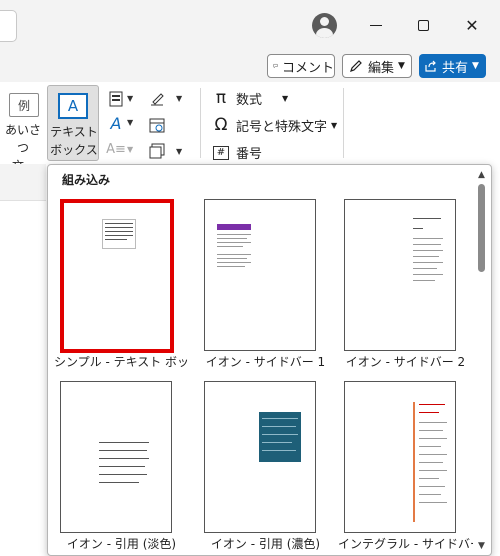 This screenshot has height=556, width=500. Describe the element at coordinates (221, 152) in the screenshot. I see `number-icon: #` at that location.